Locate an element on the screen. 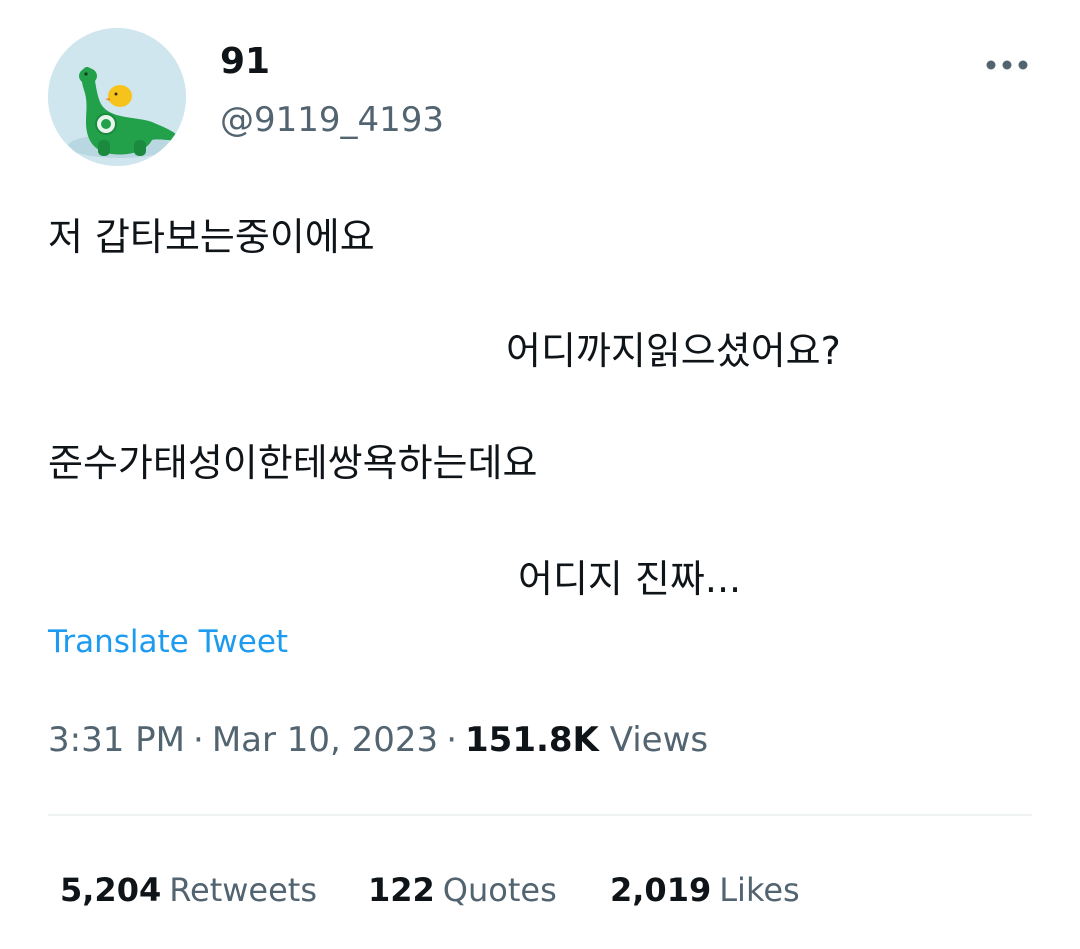 The width and height of the screenshot is (1080, 949). likes-stat: 2,019 Likes is located at coordinates (705, 890).